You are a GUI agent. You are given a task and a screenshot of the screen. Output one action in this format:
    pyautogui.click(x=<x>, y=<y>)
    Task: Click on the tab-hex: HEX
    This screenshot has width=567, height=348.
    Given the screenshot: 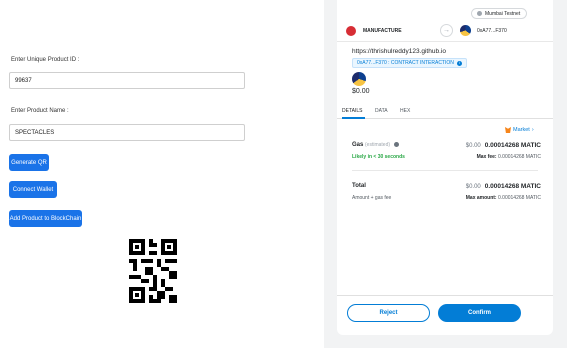 What is the action you would take?
    pyautogui.click(x=405, y=111)
    